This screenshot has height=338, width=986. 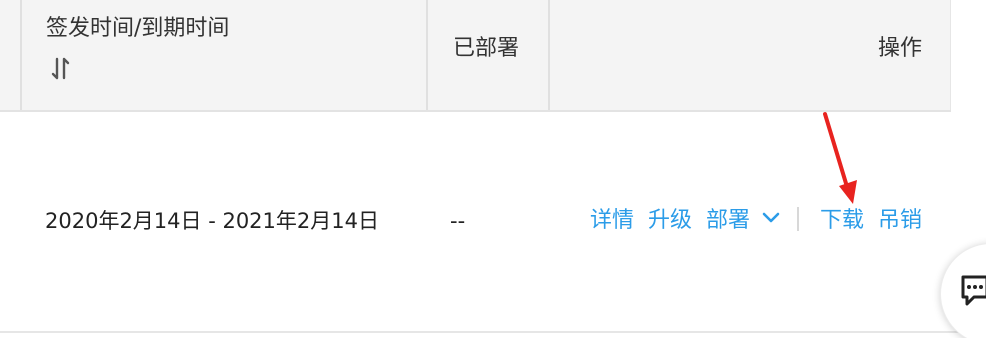 What do you see at coordinates (771, 218) in the screenshot?
I see `chevron-down-icon` at bounding box center [771, 218].